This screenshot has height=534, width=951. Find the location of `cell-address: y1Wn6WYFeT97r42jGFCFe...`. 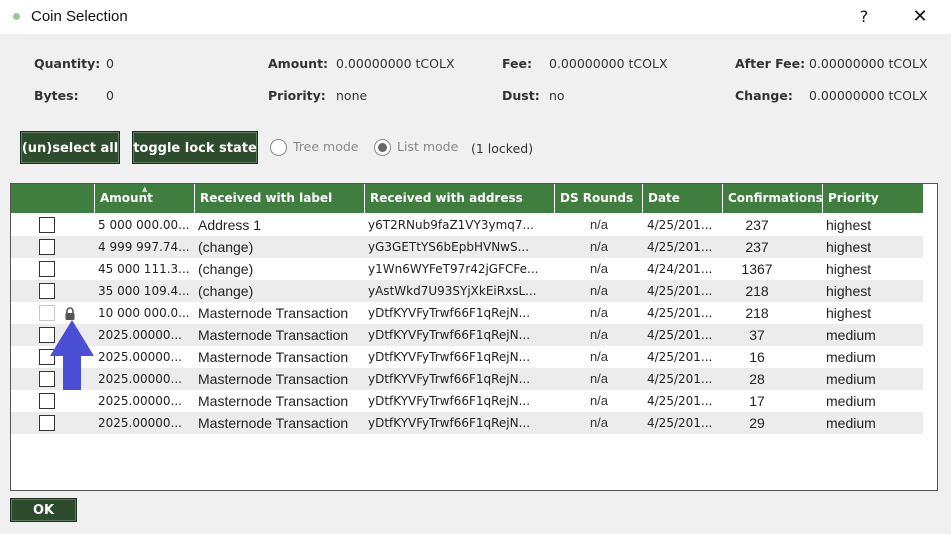

cell-address: y1Wn6WYFeT97r42jGFCFe... is located at coordinates (453, 269).